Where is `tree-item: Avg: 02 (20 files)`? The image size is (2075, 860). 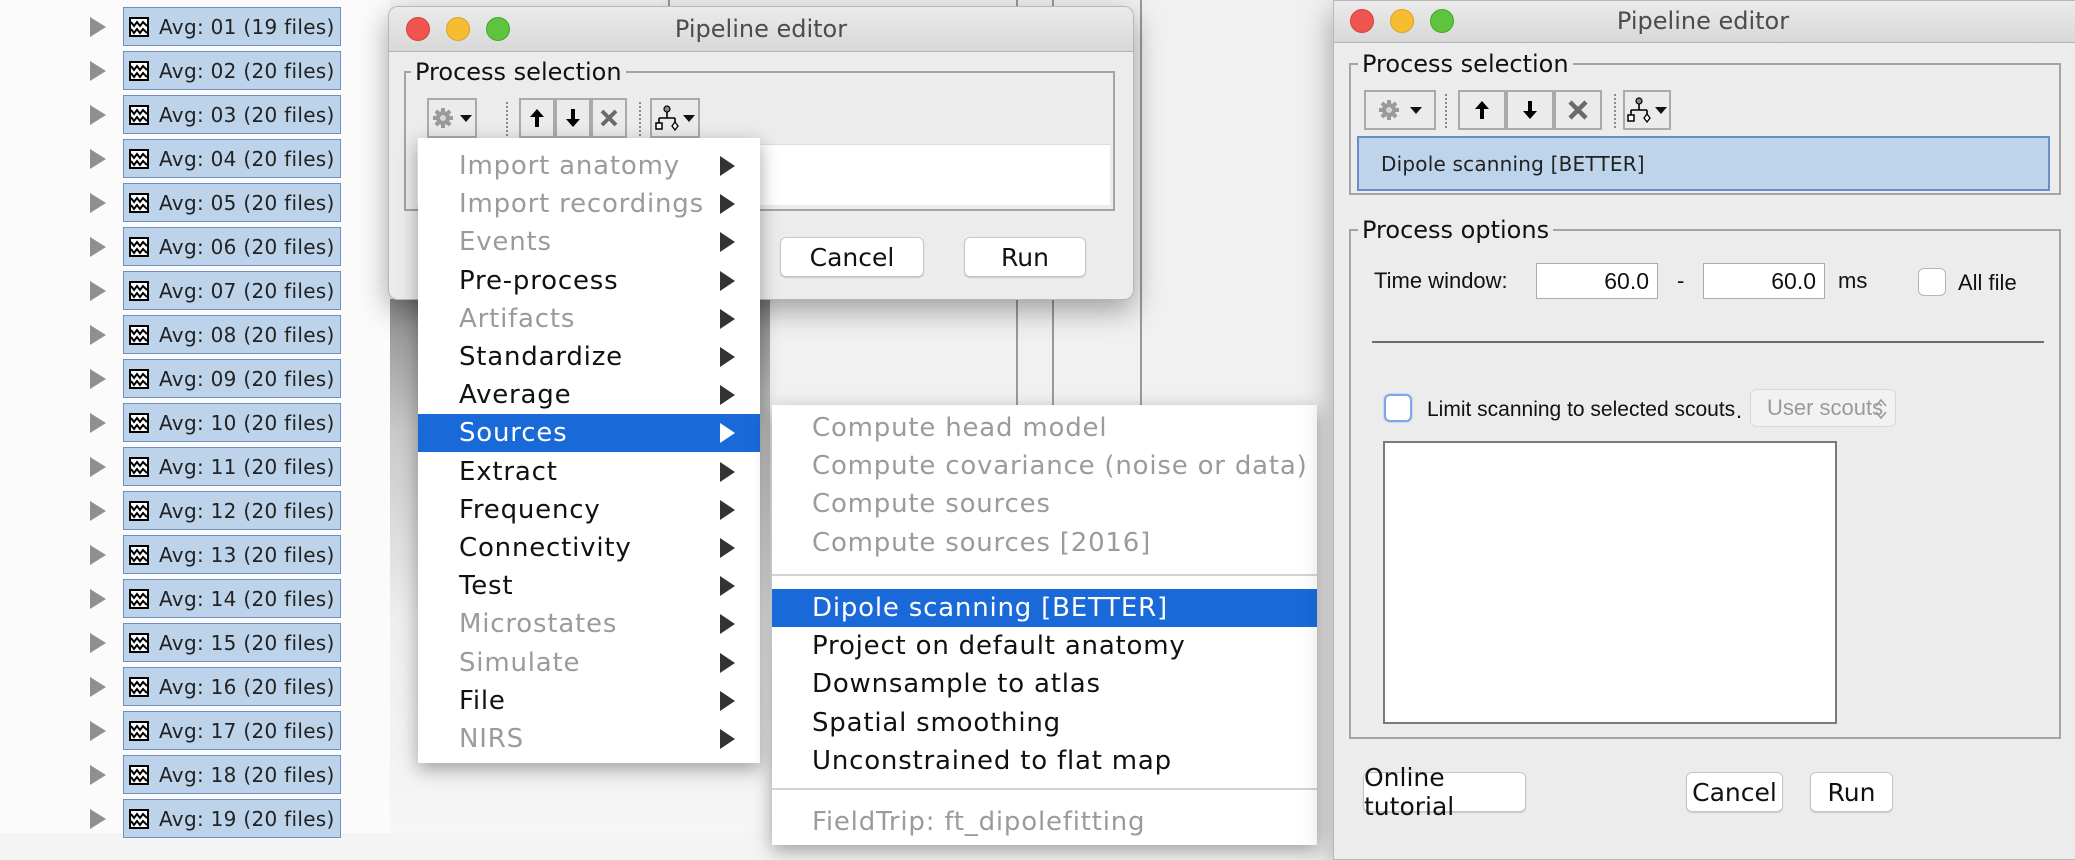
tree-item: Avg: 02 (20 files) is located at coordinates (232, 70).